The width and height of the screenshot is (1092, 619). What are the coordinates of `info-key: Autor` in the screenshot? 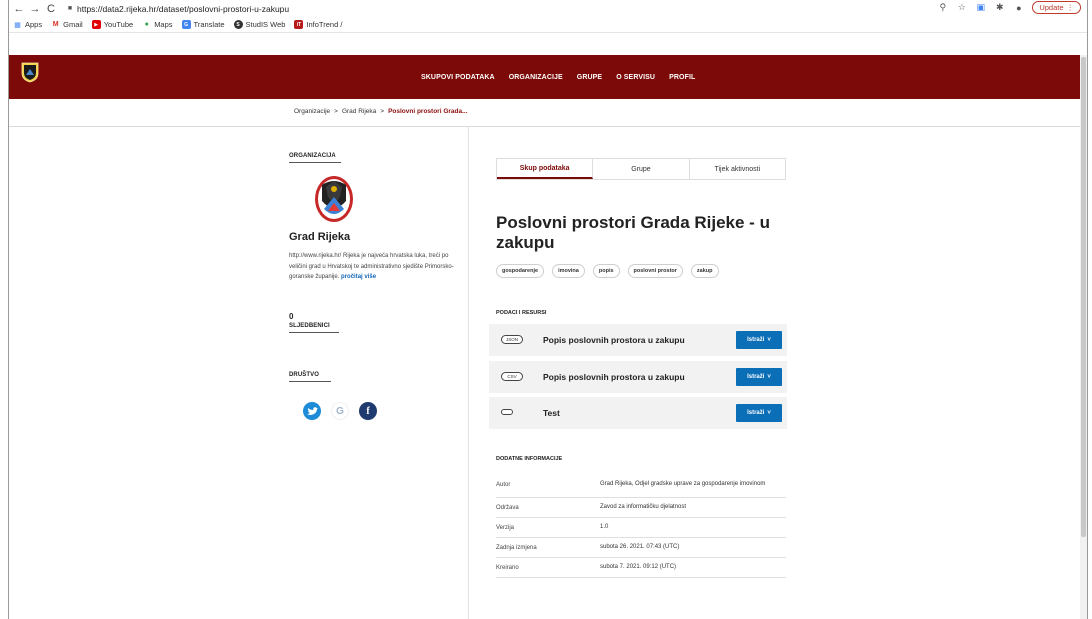 It's located at (503, 484).